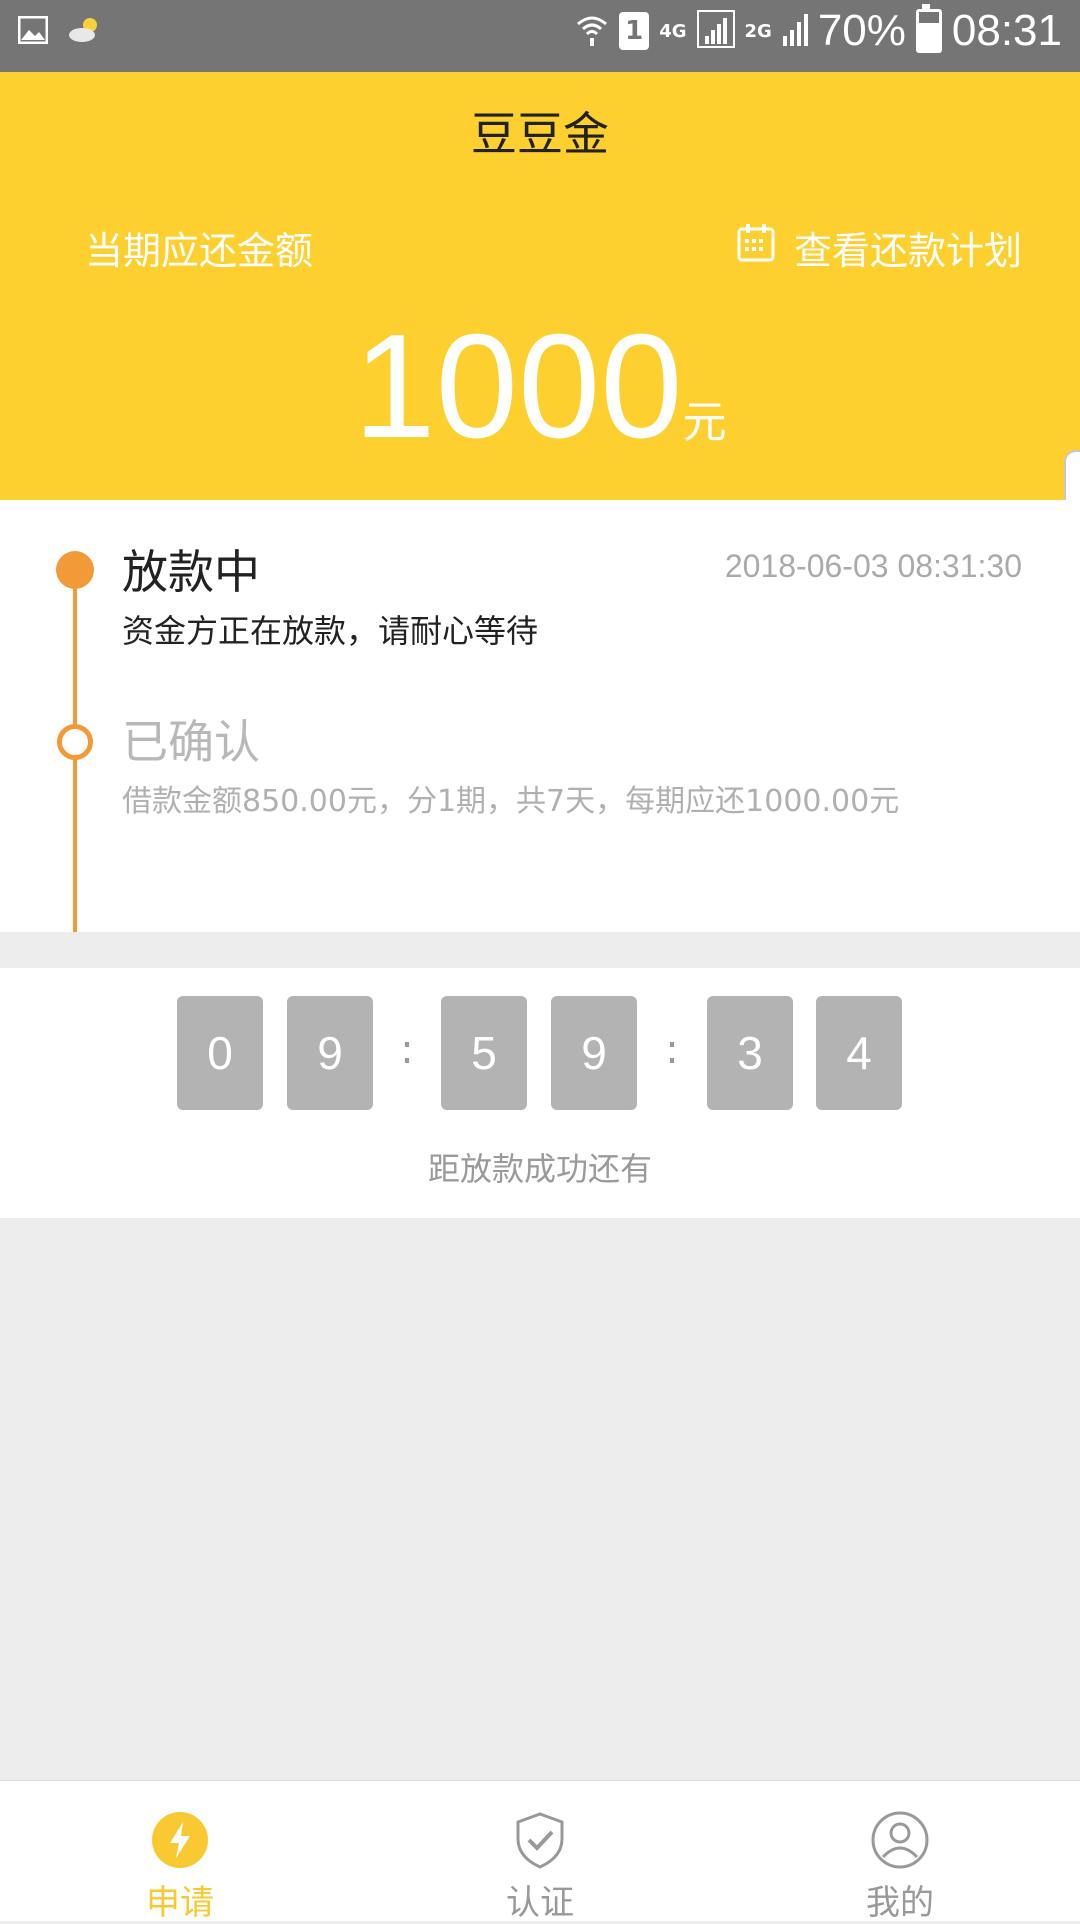 The image size is (1080, 1924). Describe the element at coordinates (756, 247) in the screenshot. I see `calendar-icon` at that location.